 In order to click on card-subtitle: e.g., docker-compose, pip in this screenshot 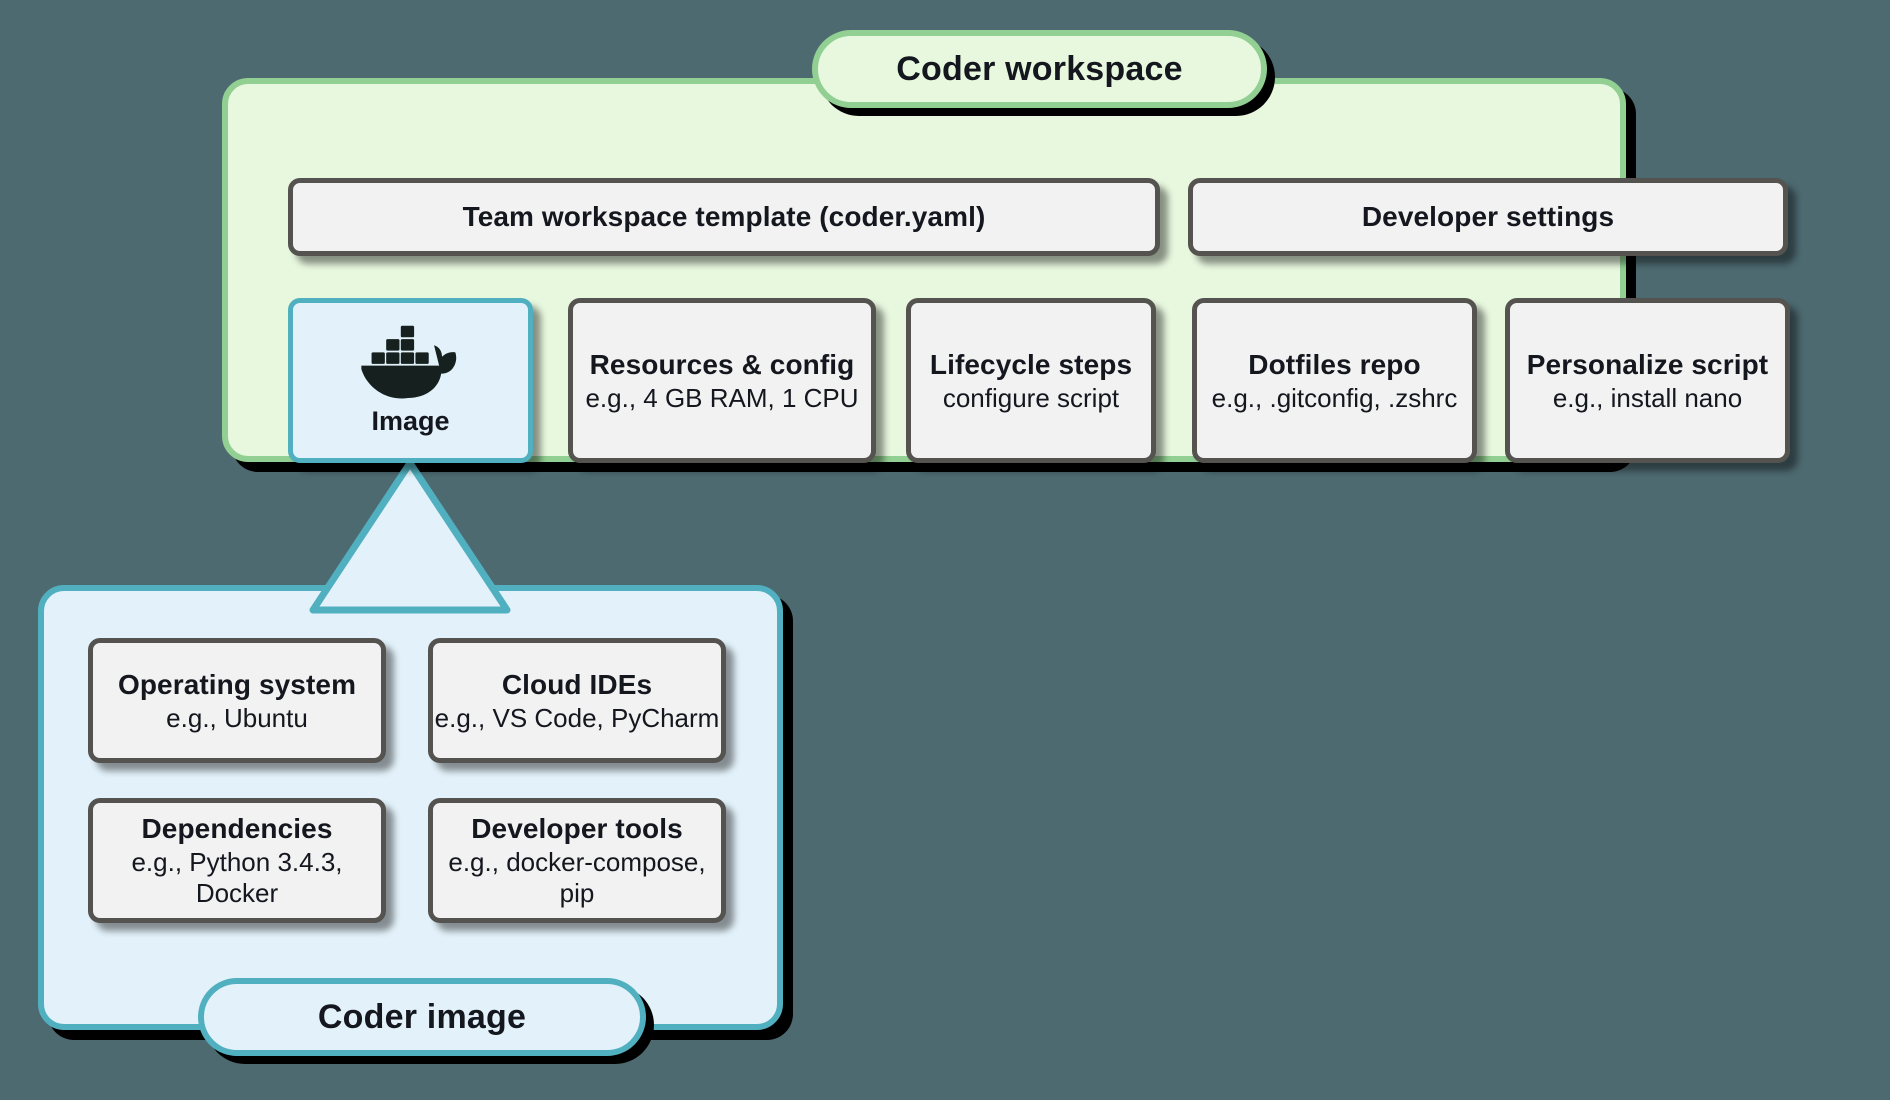, I will do `click(577, 878)`.